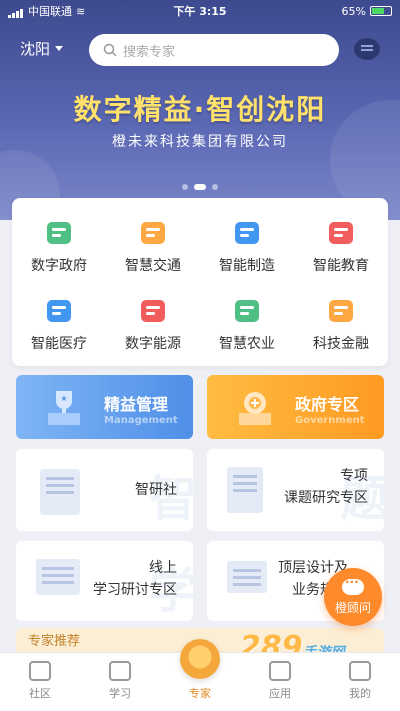 The width and height of the screenshot is (400, 711). I want to click on tile-label: 智研社, so click(156, 490).